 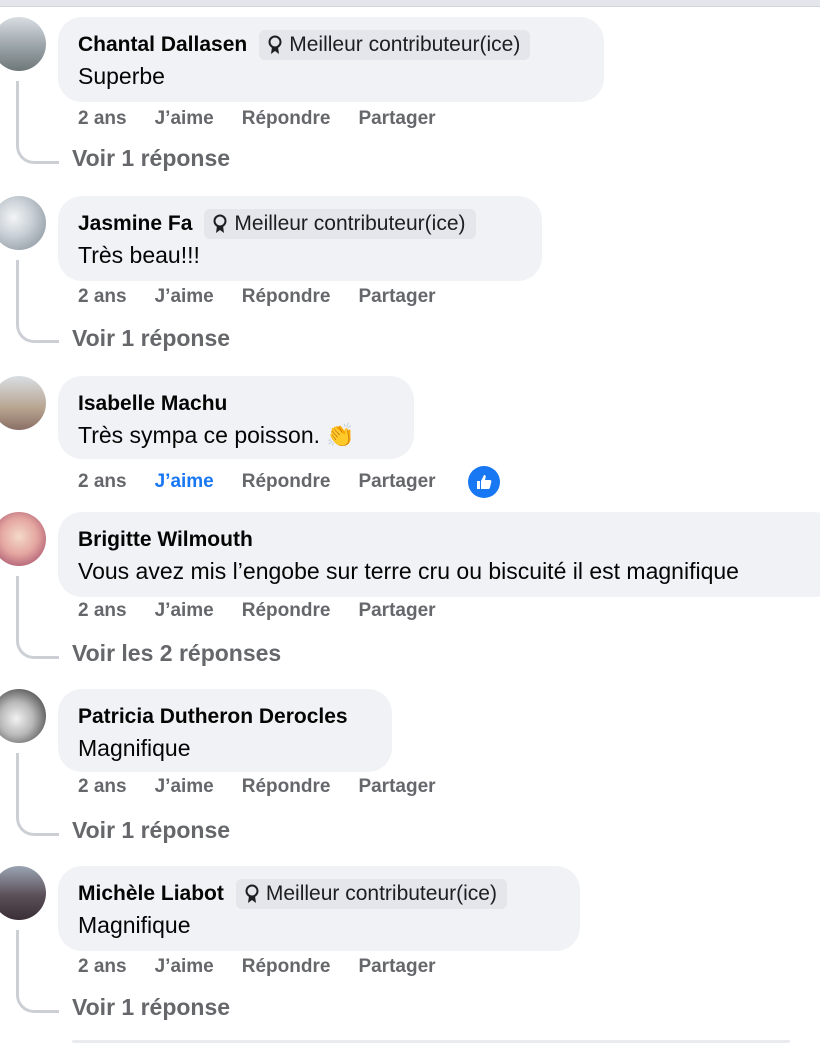 What do you see at coordinates (225, 730) in the screenshot?
I see `comment-bubble: Patricia Dutheron Derocles Magnifique` at bounding box center [225, 730].